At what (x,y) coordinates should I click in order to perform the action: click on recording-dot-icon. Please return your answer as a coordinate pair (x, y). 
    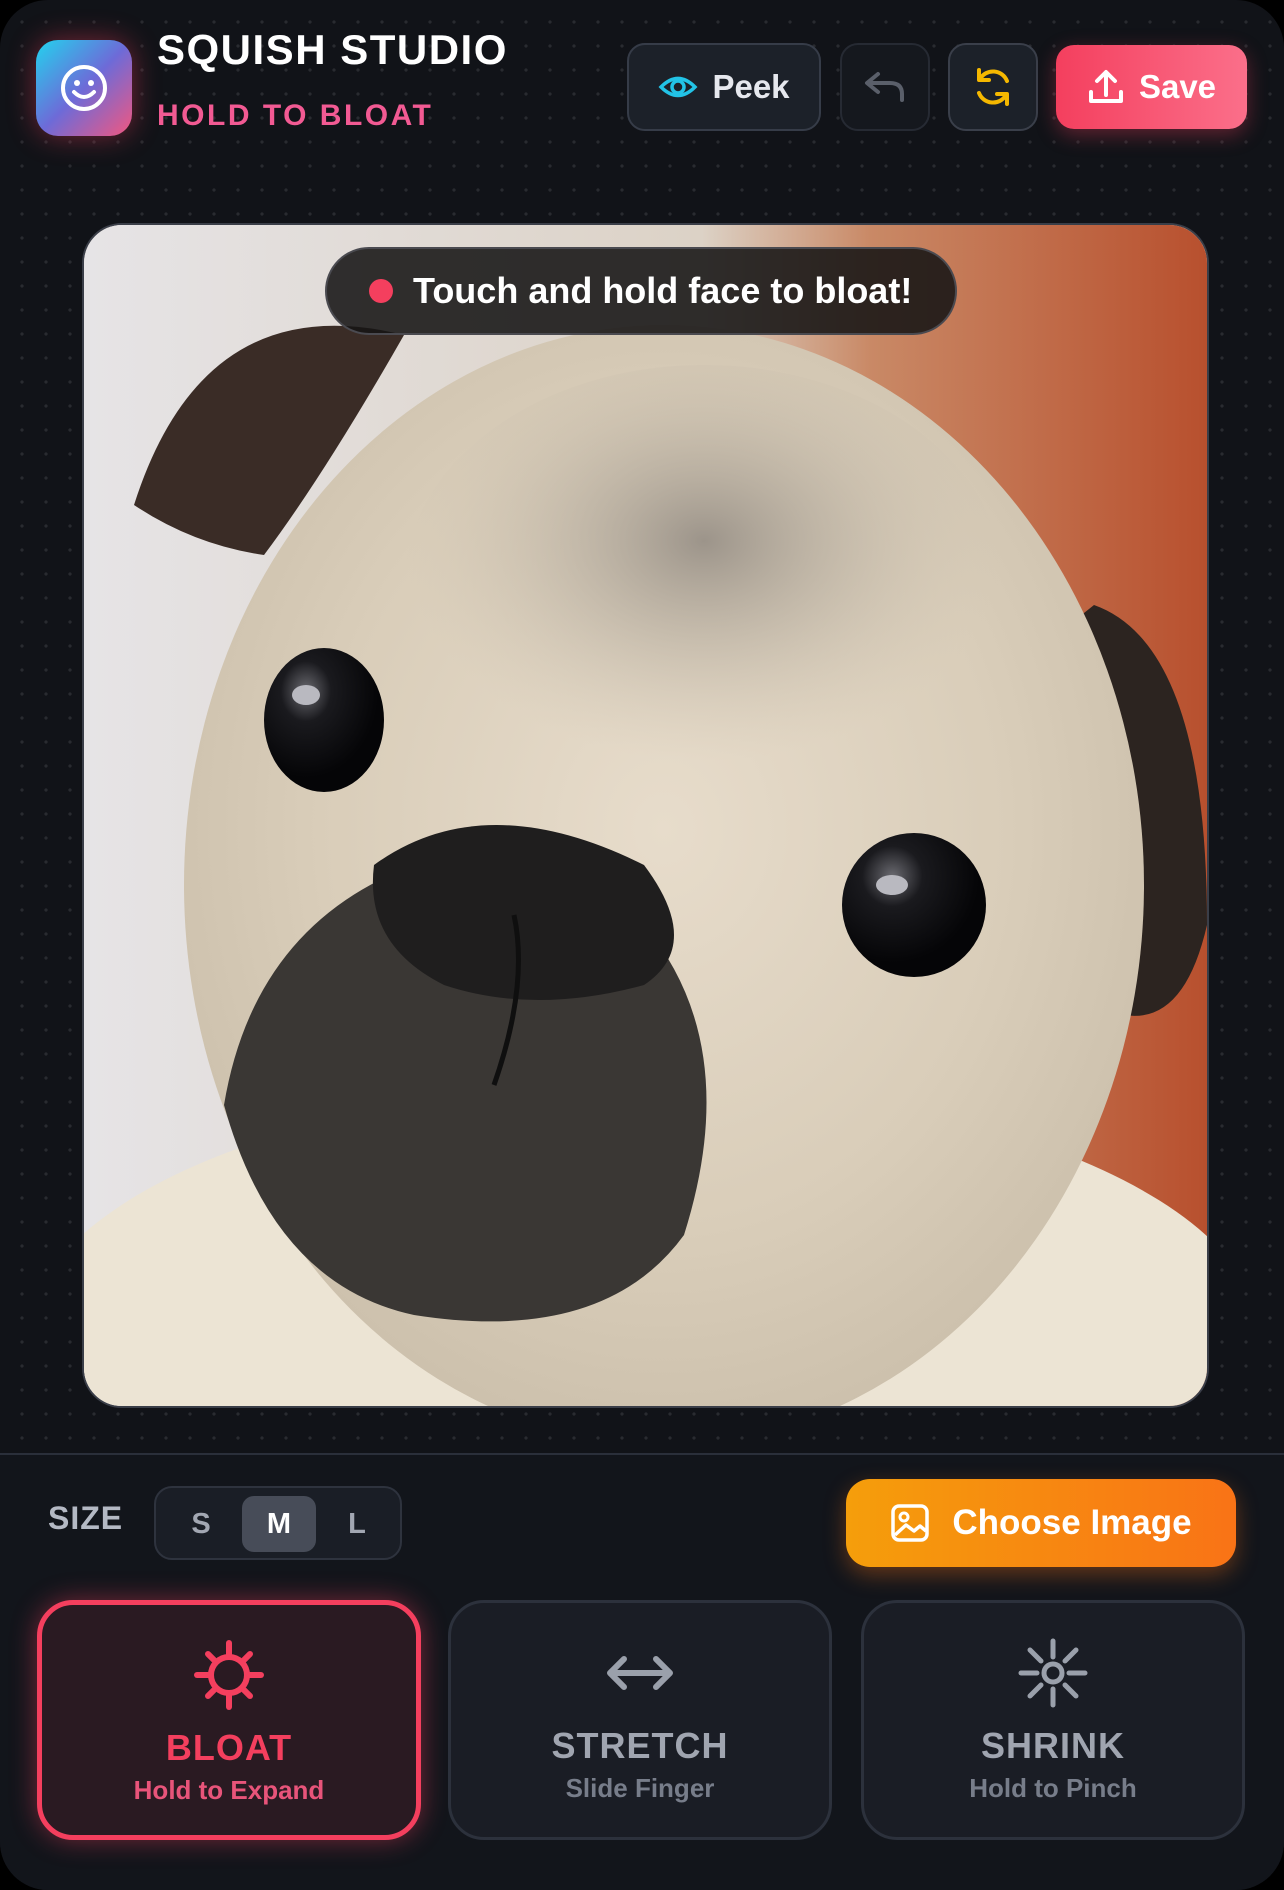
    Looking at the image, I should click on (381, 291).